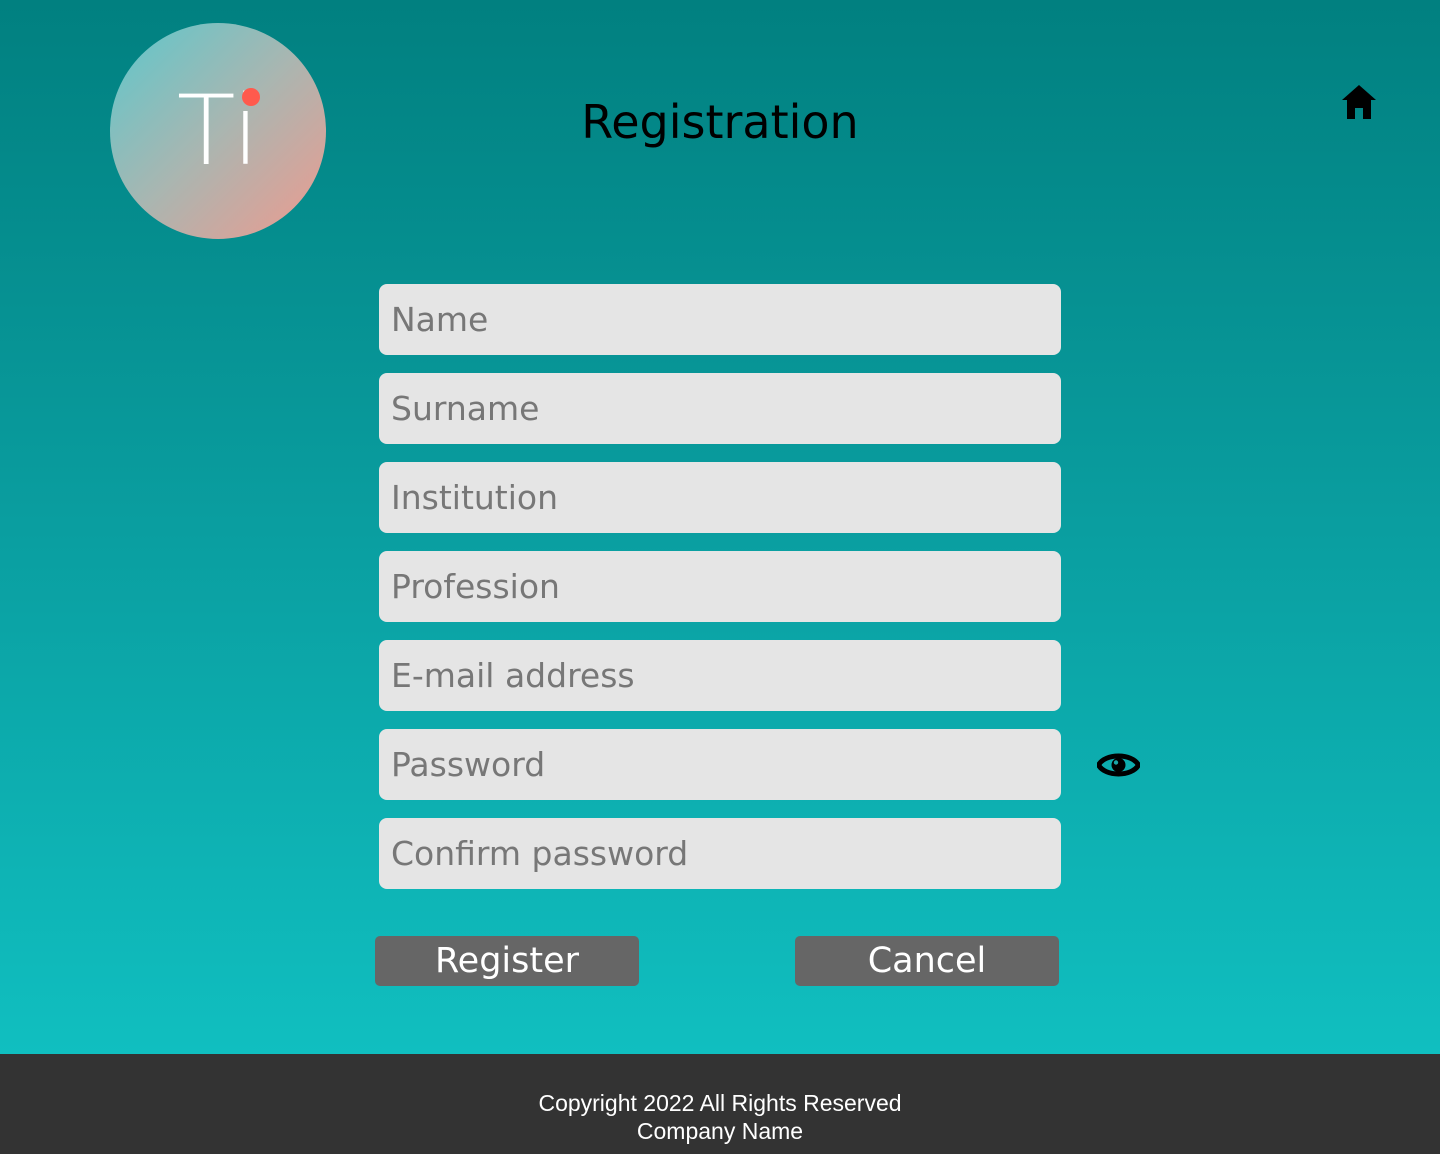  What do you see at coordinates (1118, 765) in the screenshot?
I see `eye-icon` at bounding box center [1118, 765].